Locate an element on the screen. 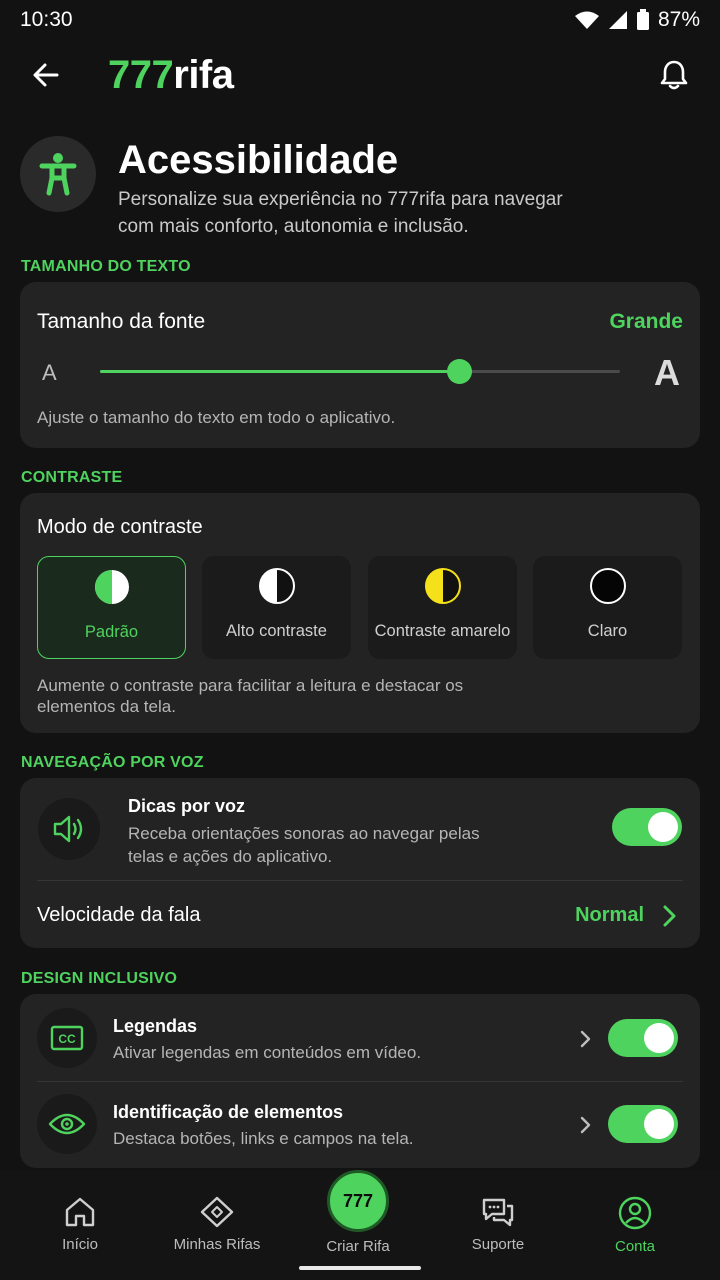 This screenshot has height=1280, width=720. voice-tips-title: Dicas por voz is located at coordinates (187, 806).